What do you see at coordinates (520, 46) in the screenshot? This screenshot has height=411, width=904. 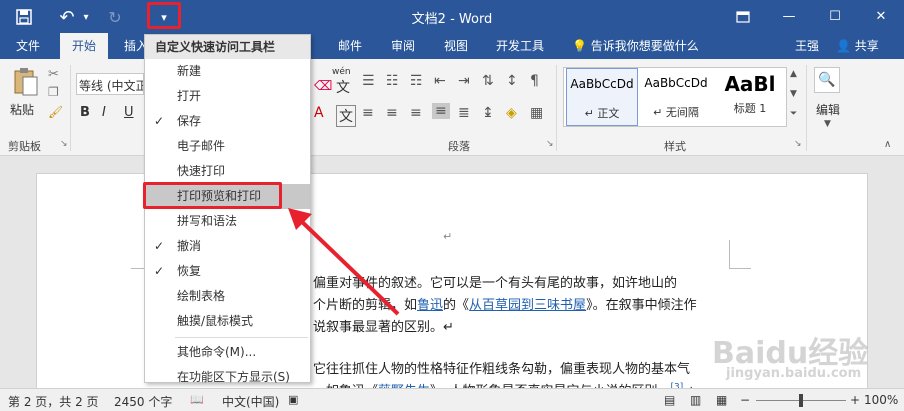 I see `tab-developer: 开发工具` at bounding box center [520, 46].